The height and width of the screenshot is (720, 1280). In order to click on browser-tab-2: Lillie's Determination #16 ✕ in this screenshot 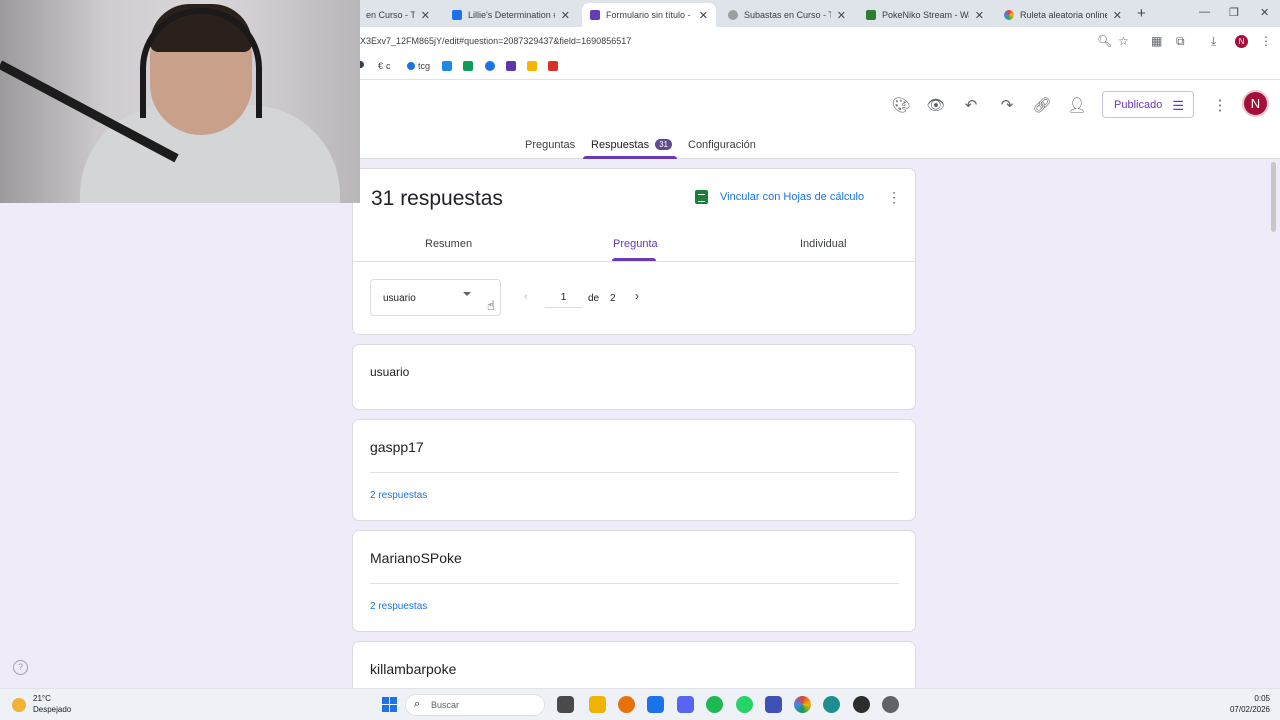, I will do `click(511, 15)`.